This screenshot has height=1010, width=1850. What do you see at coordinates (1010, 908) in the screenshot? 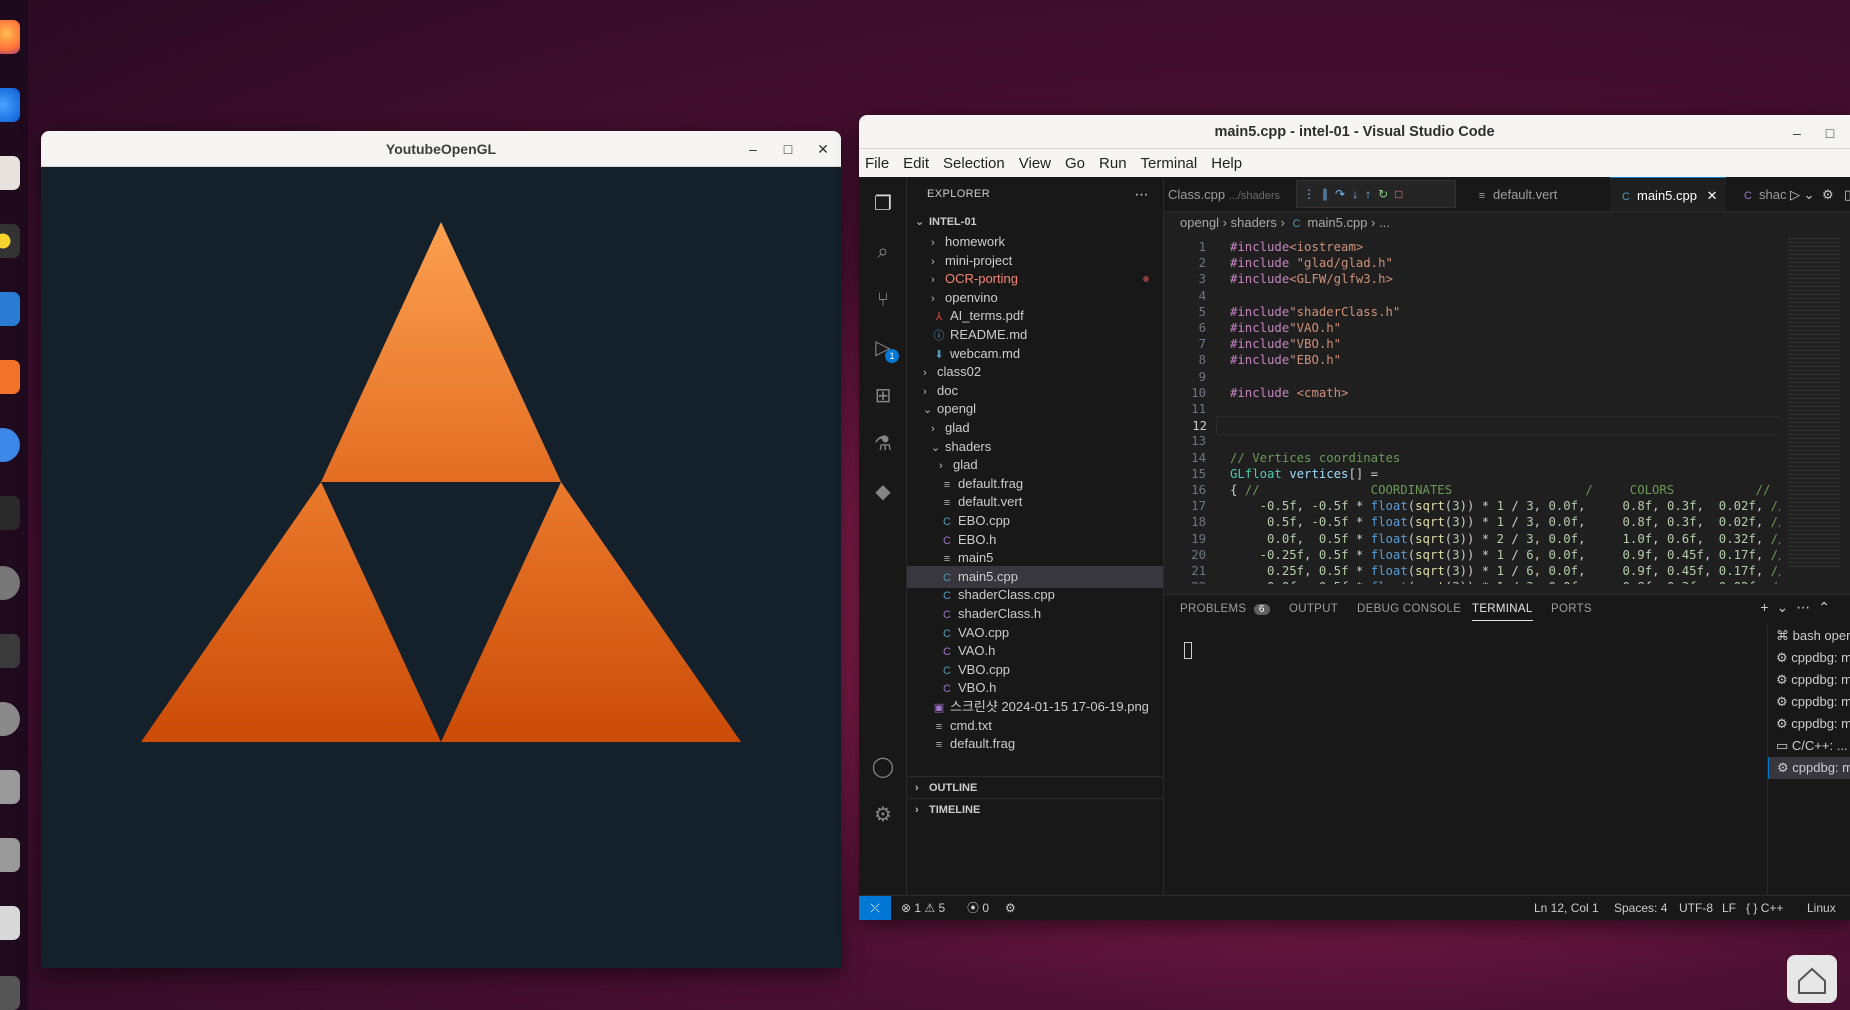
I see `debug-status-icon: ⚙` at bounding box center [1010, 908].